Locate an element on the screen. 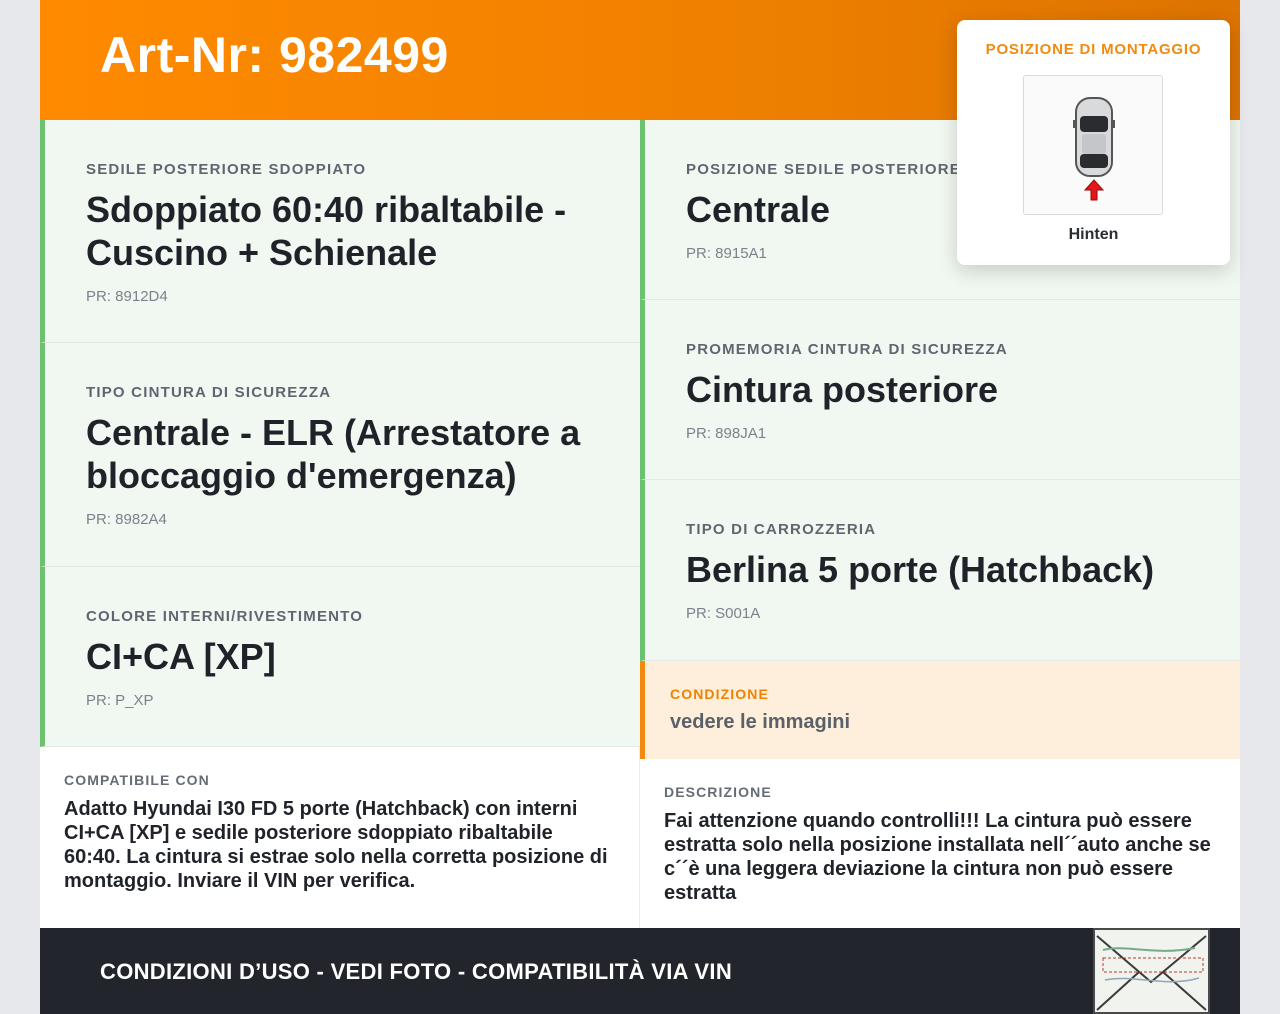 The height and width of the screenshot is (1014, 1280). spec-pr-code: PR: 8912D4 is located at coordinates (127, 296).